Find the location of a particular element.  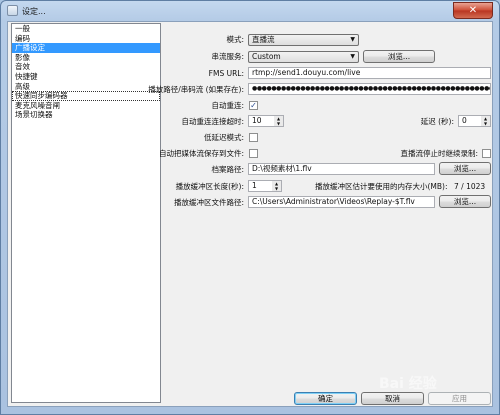

file-path-input: D:\视频素材\1.flv is located at coordinates (341, 169).